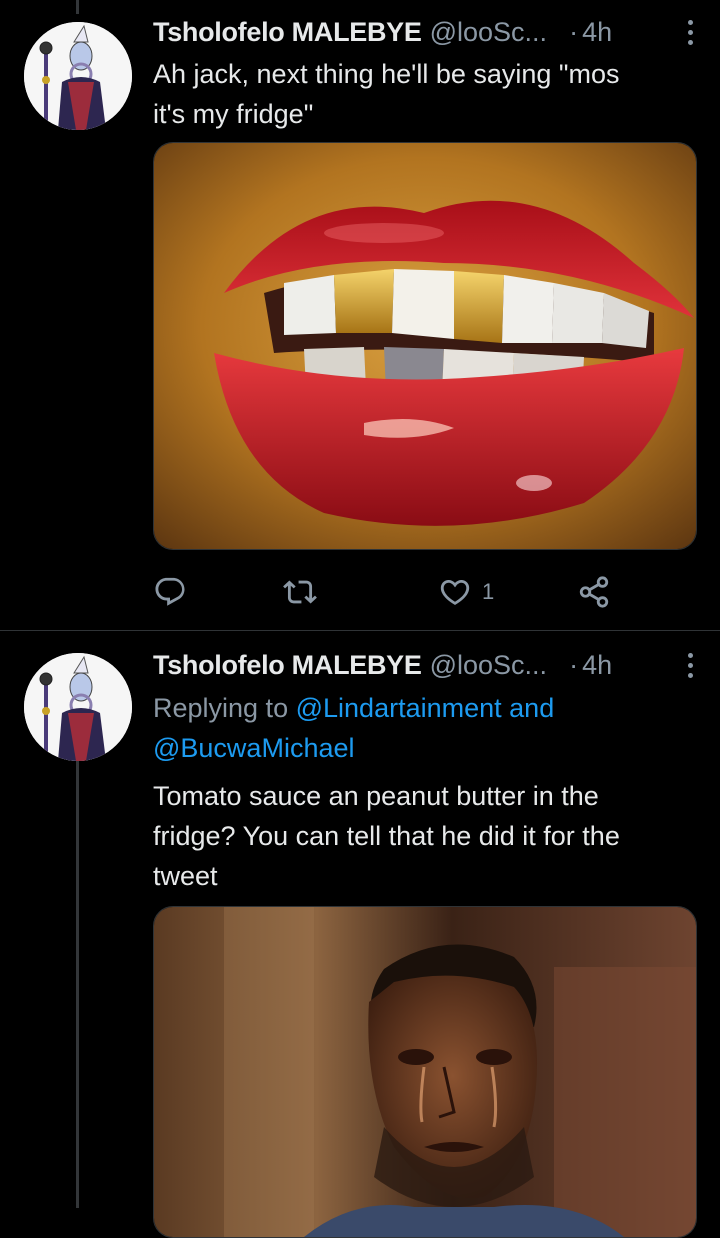 This screenshot has height=1238, width=720. I want to click on thread-line, so click(77, 983).